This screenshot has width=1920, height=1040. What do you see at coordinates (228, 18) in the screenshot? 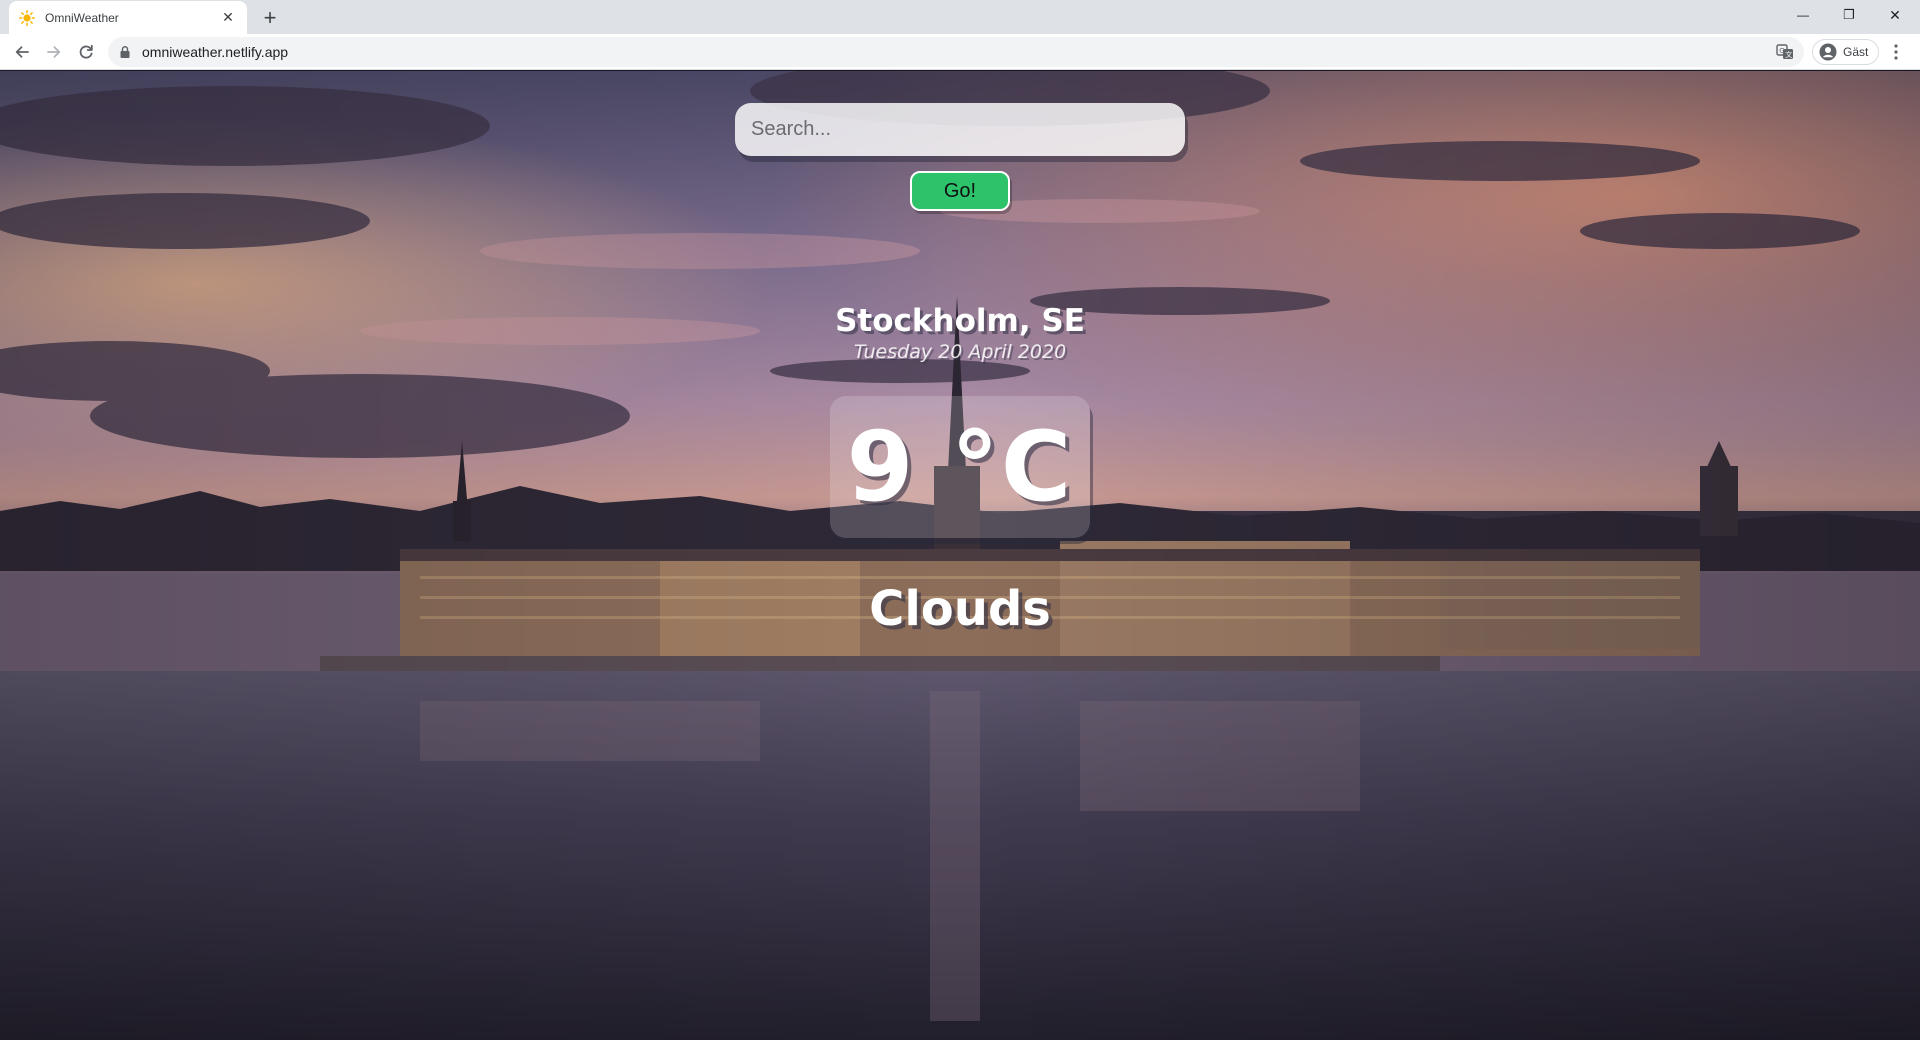
I see `tab-close-icon: ✕` at bounding box center [228, 18].